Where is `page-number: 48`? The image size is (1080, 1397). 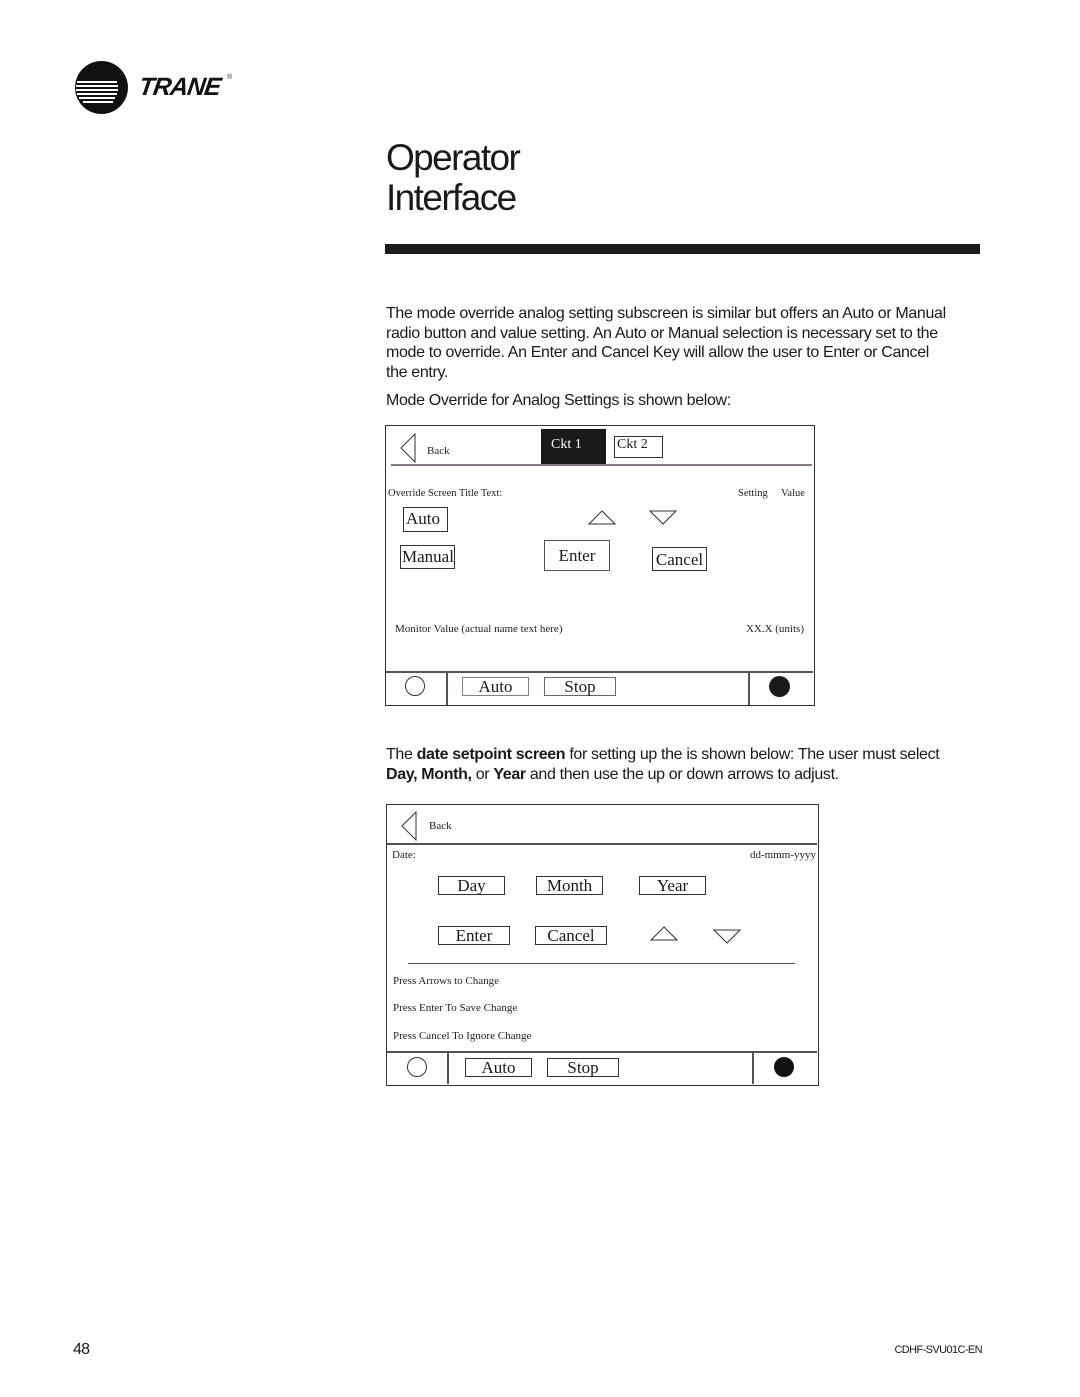 page-number: 48 is located at coordinates (81, 1349).